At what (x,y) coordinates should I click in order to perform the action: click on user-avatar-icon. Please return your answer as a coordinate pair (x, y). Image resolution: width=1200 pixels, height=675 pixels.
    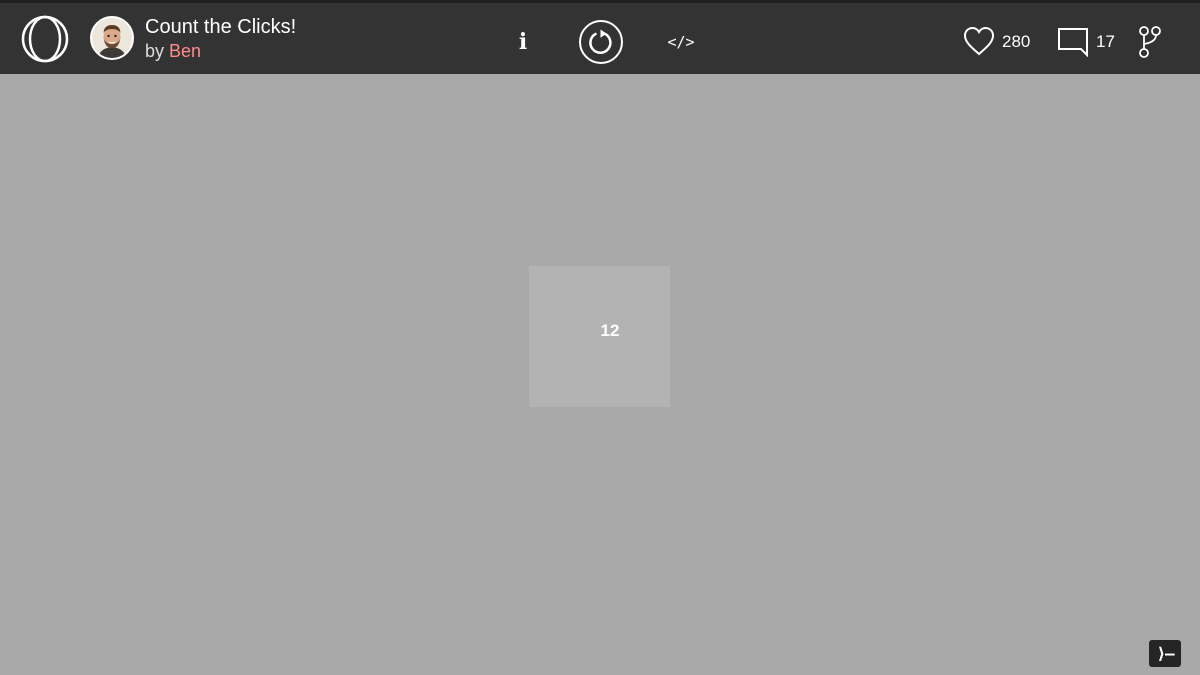
    Looking at the image, I should click on (112, 38).